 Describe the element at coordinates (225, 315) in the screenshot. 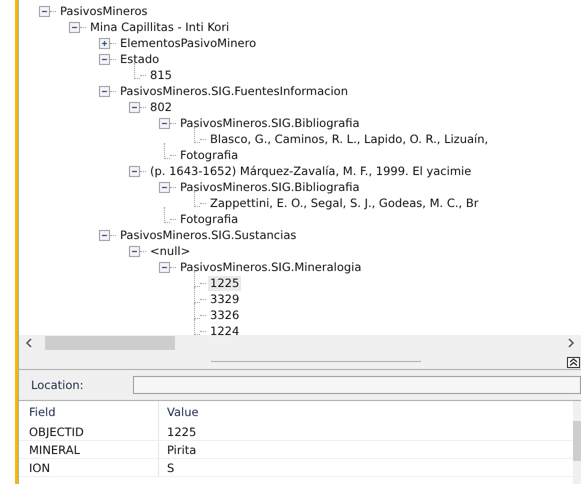

I see `tree-item: 3326` at that location.